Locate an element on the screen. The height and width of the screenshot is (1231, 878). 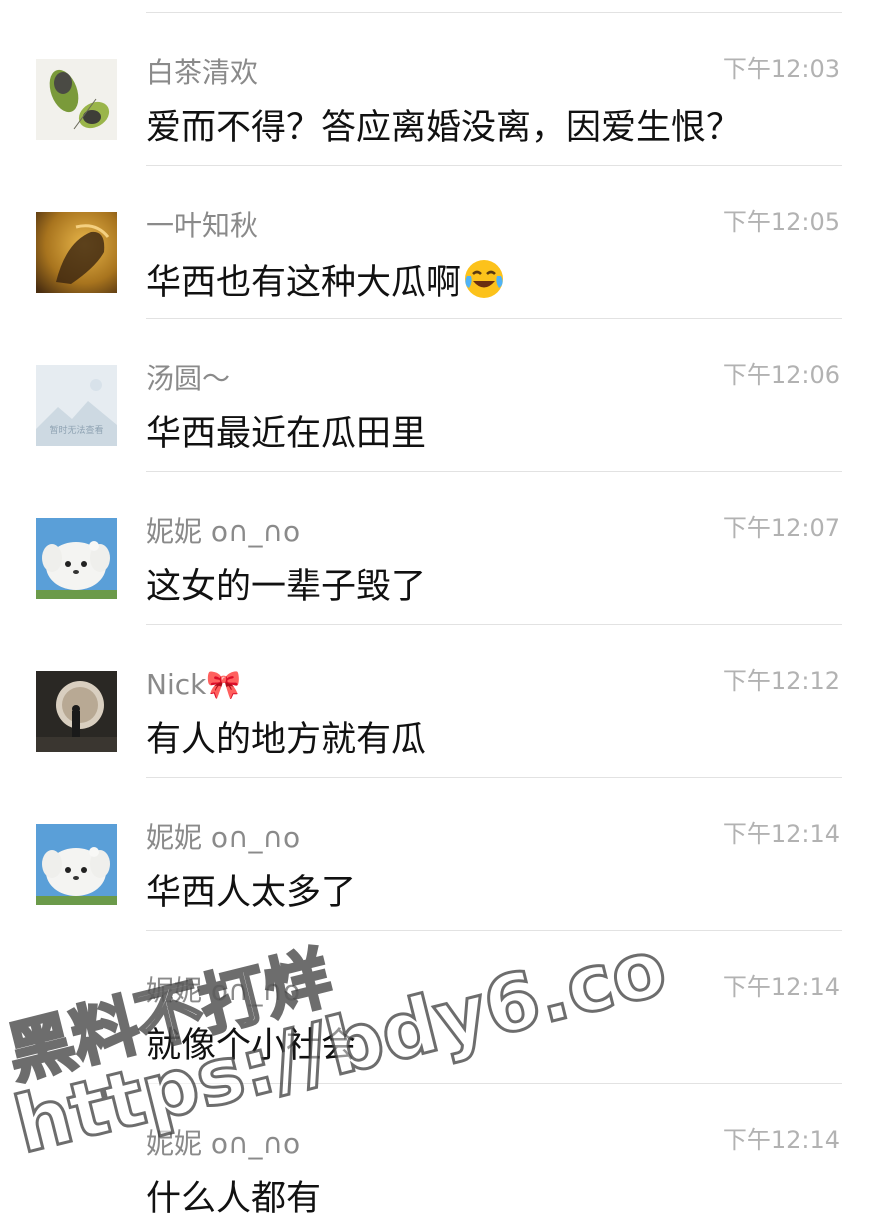
sender-name: Nick🎀 is located at coordinates (193, 685).